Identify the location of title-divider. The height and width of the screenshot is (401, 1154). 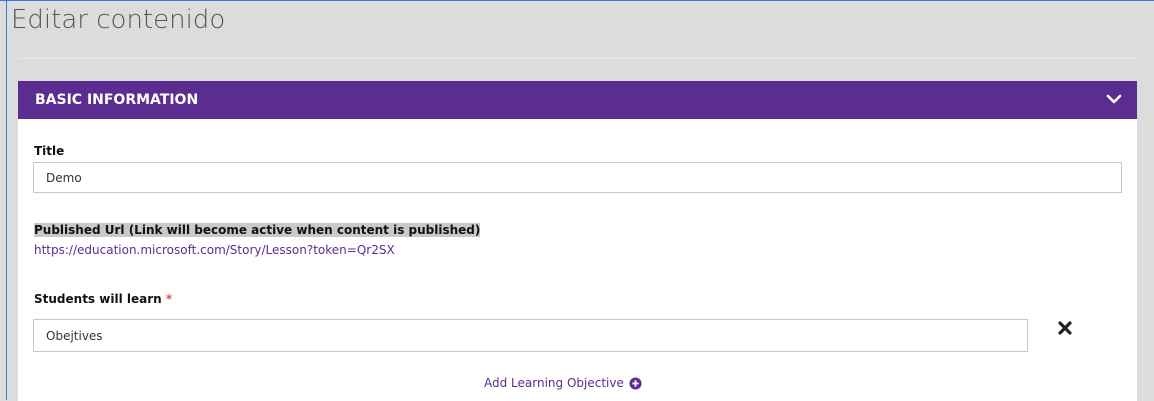
(577, 58).